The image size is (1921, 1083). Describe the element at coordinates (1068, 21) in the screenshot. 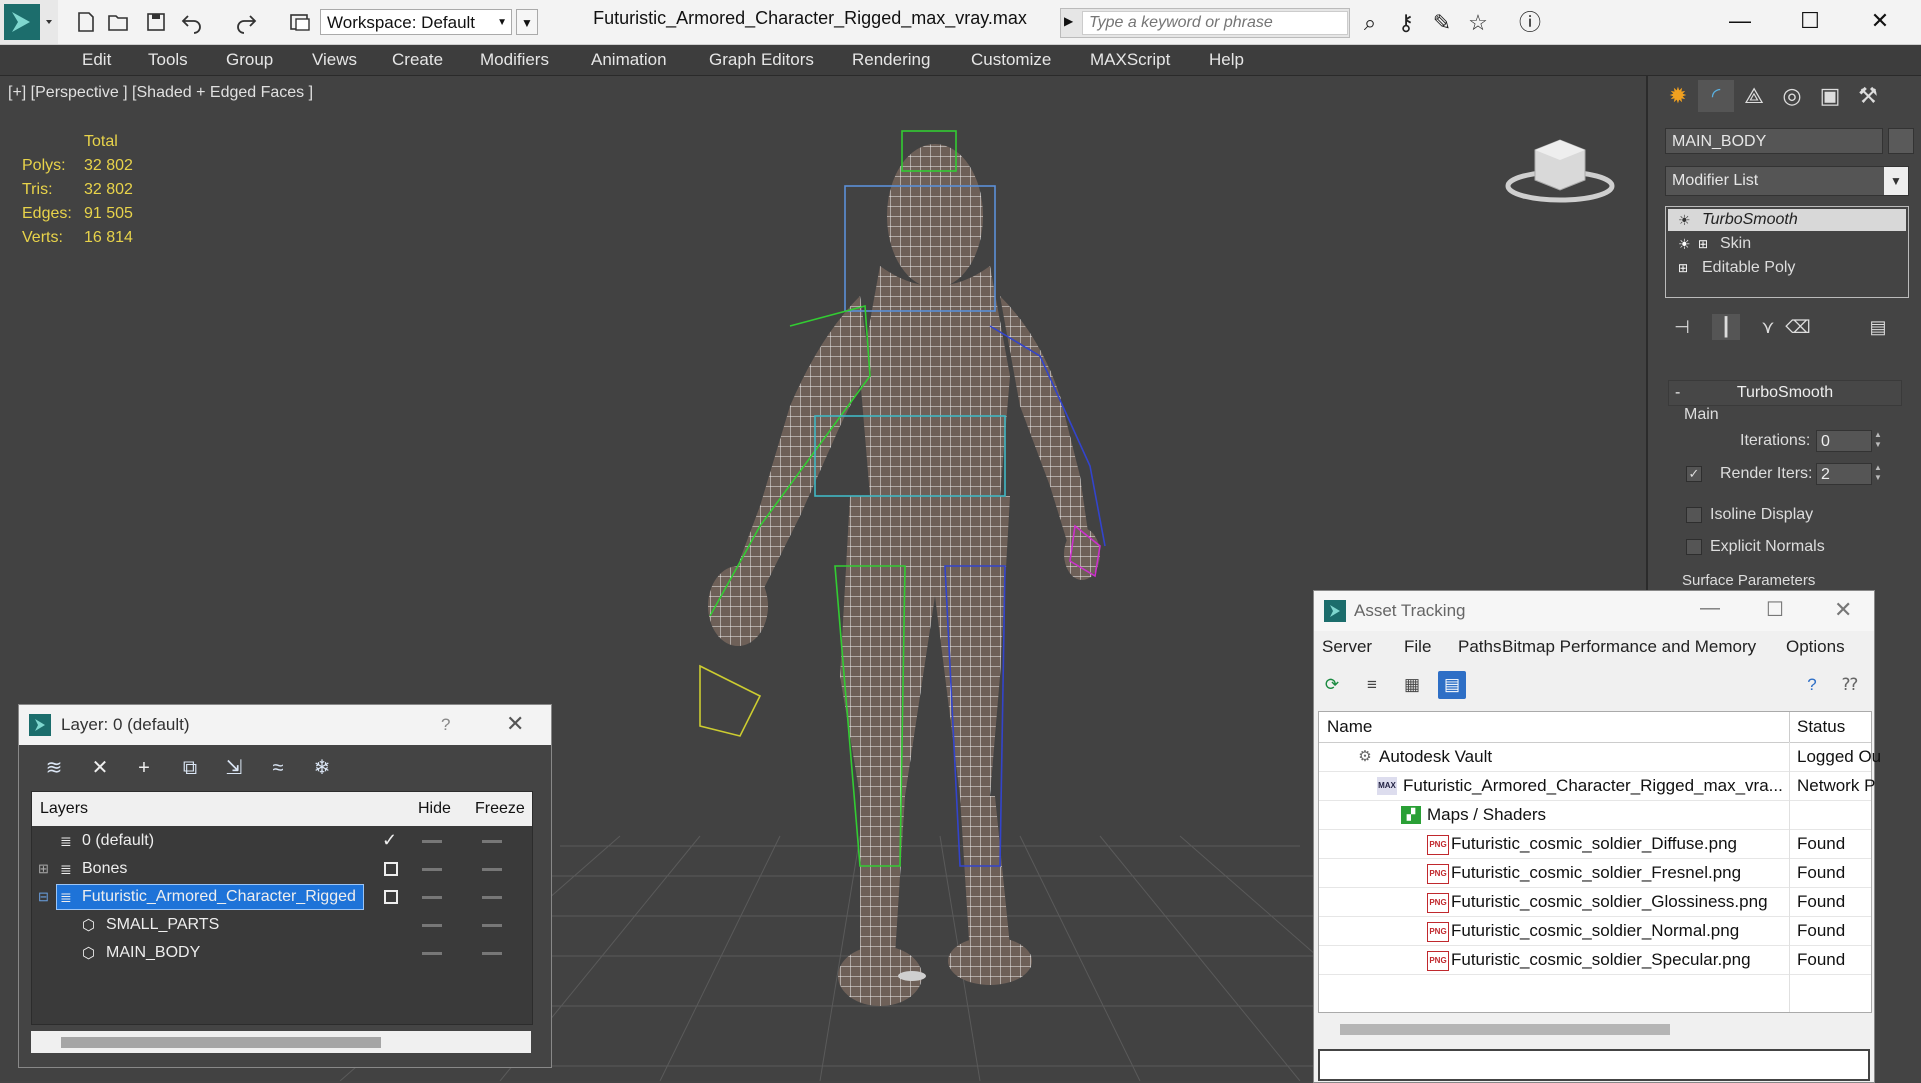

I see `search-expand-icon: ▶` at that location.